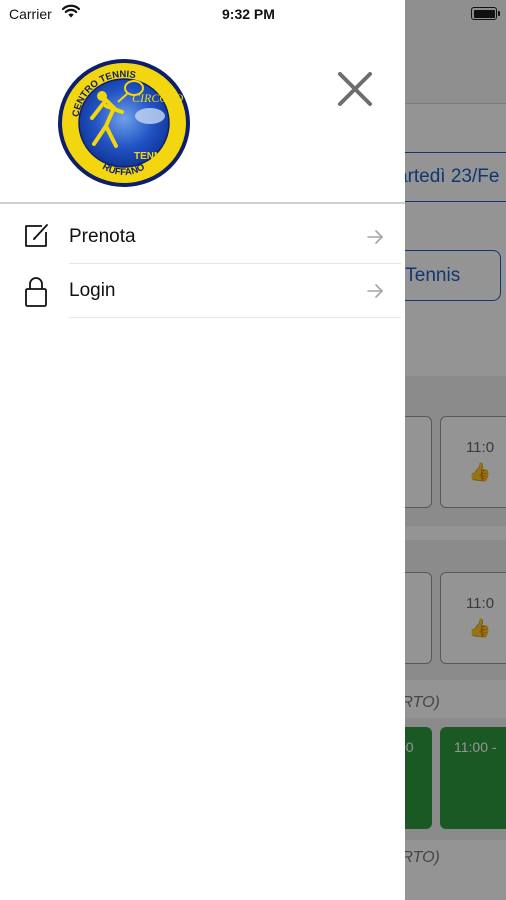 The image size is (506, 900). What do you see at coordinates (71, 12) in the screenshot?
I see `wifi-icon` at bounding box center [71, 12].